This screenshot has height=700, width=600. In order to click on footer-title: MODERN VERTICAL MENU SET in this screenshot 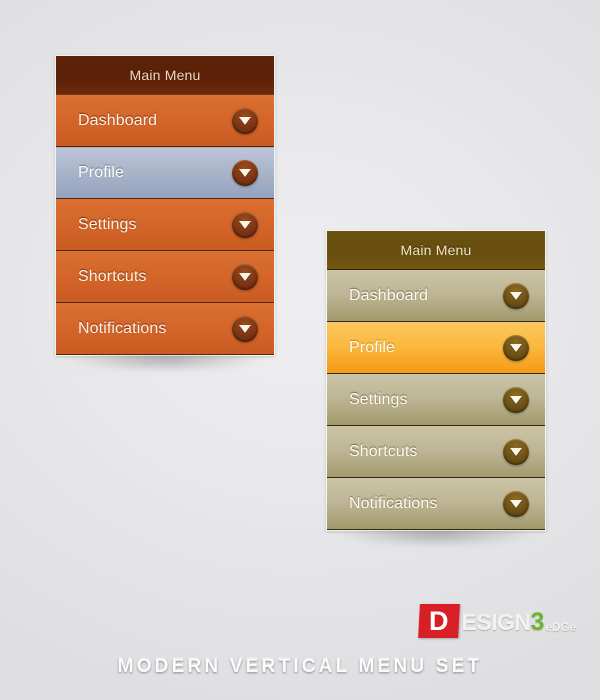, I will do `click(300, 666)`.